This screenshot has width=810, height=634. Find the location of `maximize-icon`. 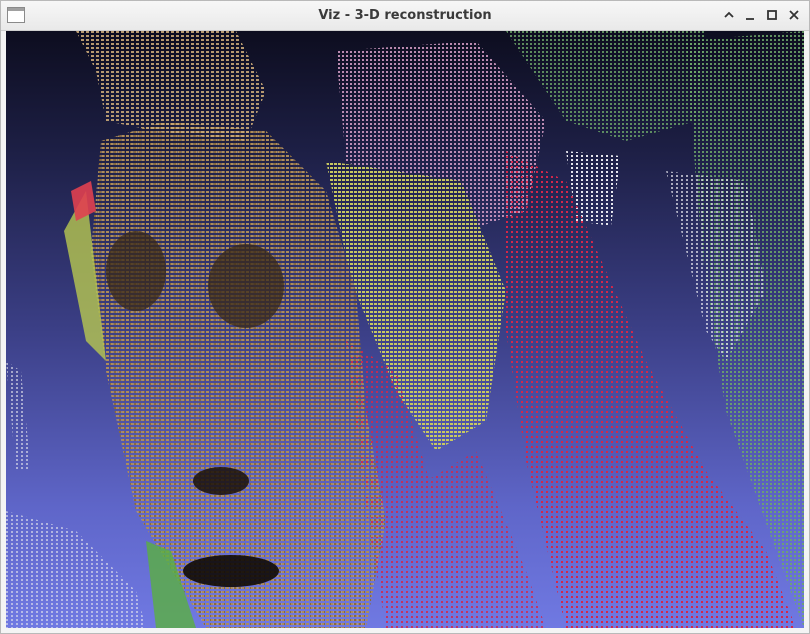

maximize-icon is located at coordinates (772, 15).